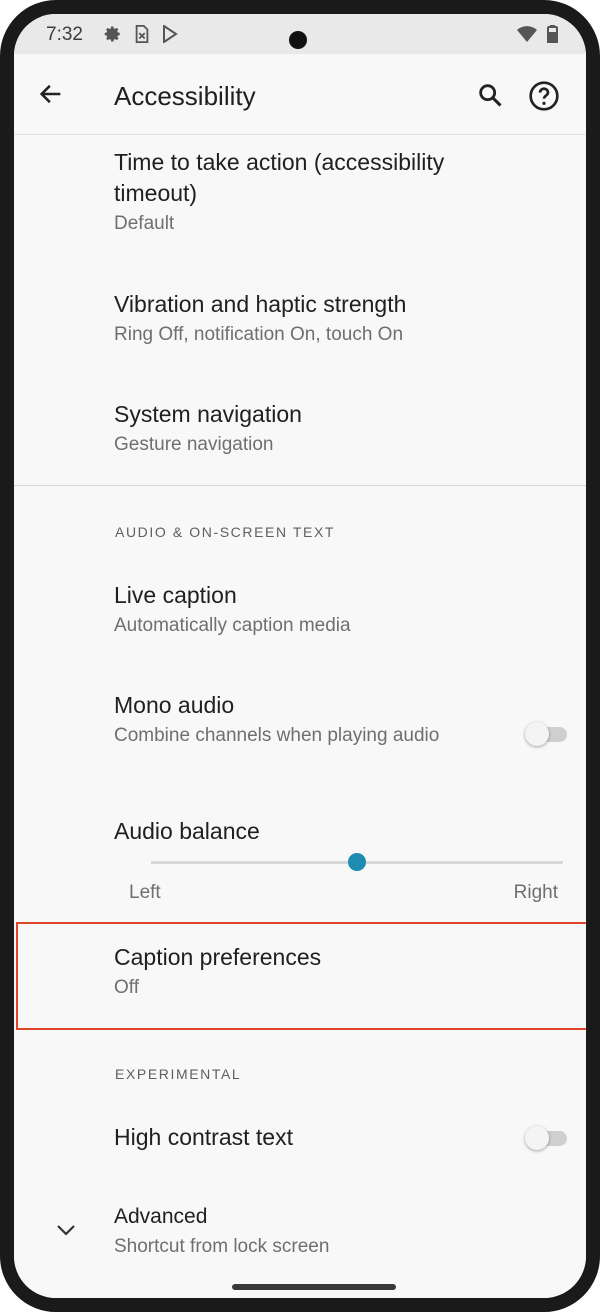 The image size is (600, 1312). I want to click on mono-audio-title: Mono audio, so click(174, 705).